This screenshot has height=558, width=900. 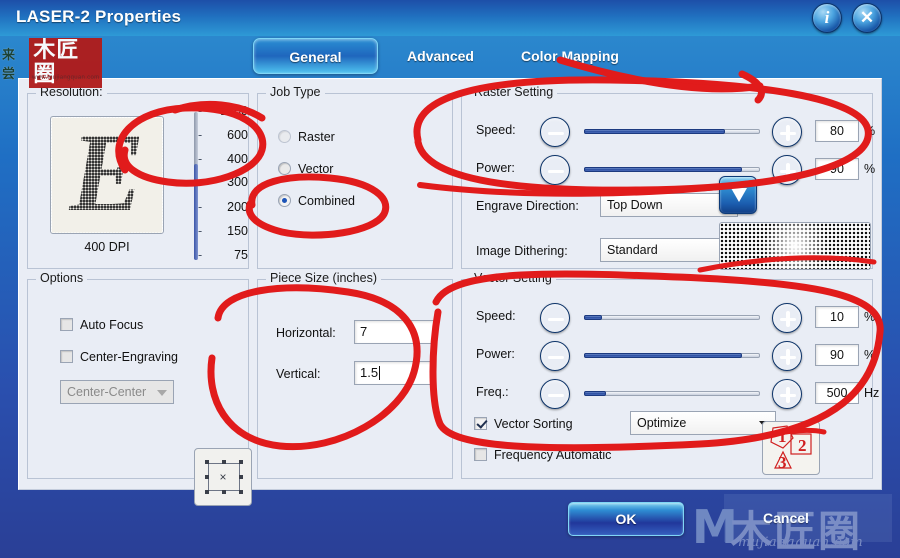 What do you see at coordinates (513, 278) in the screenshot?
I see `vector-setting-group-title: Vector Setting` at bounding box center [513, 278].